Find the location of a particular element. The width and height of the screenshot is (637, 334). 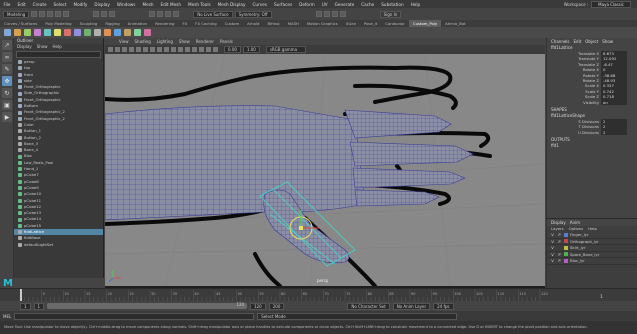

xray-icon is located at coordinates (215, 49).